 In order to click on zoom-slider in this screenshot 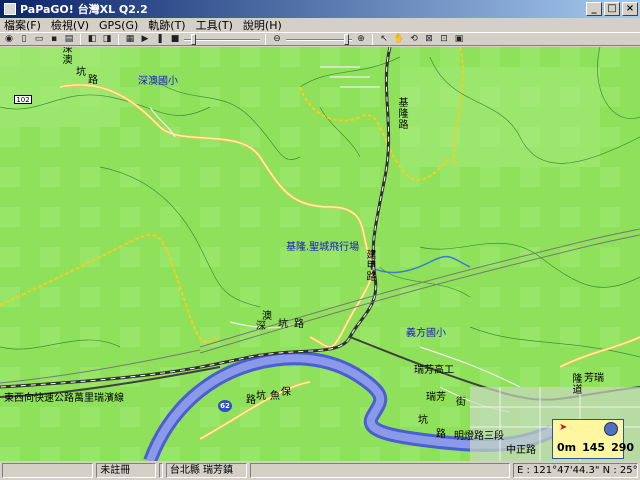, I will do `click(319, 39)`.